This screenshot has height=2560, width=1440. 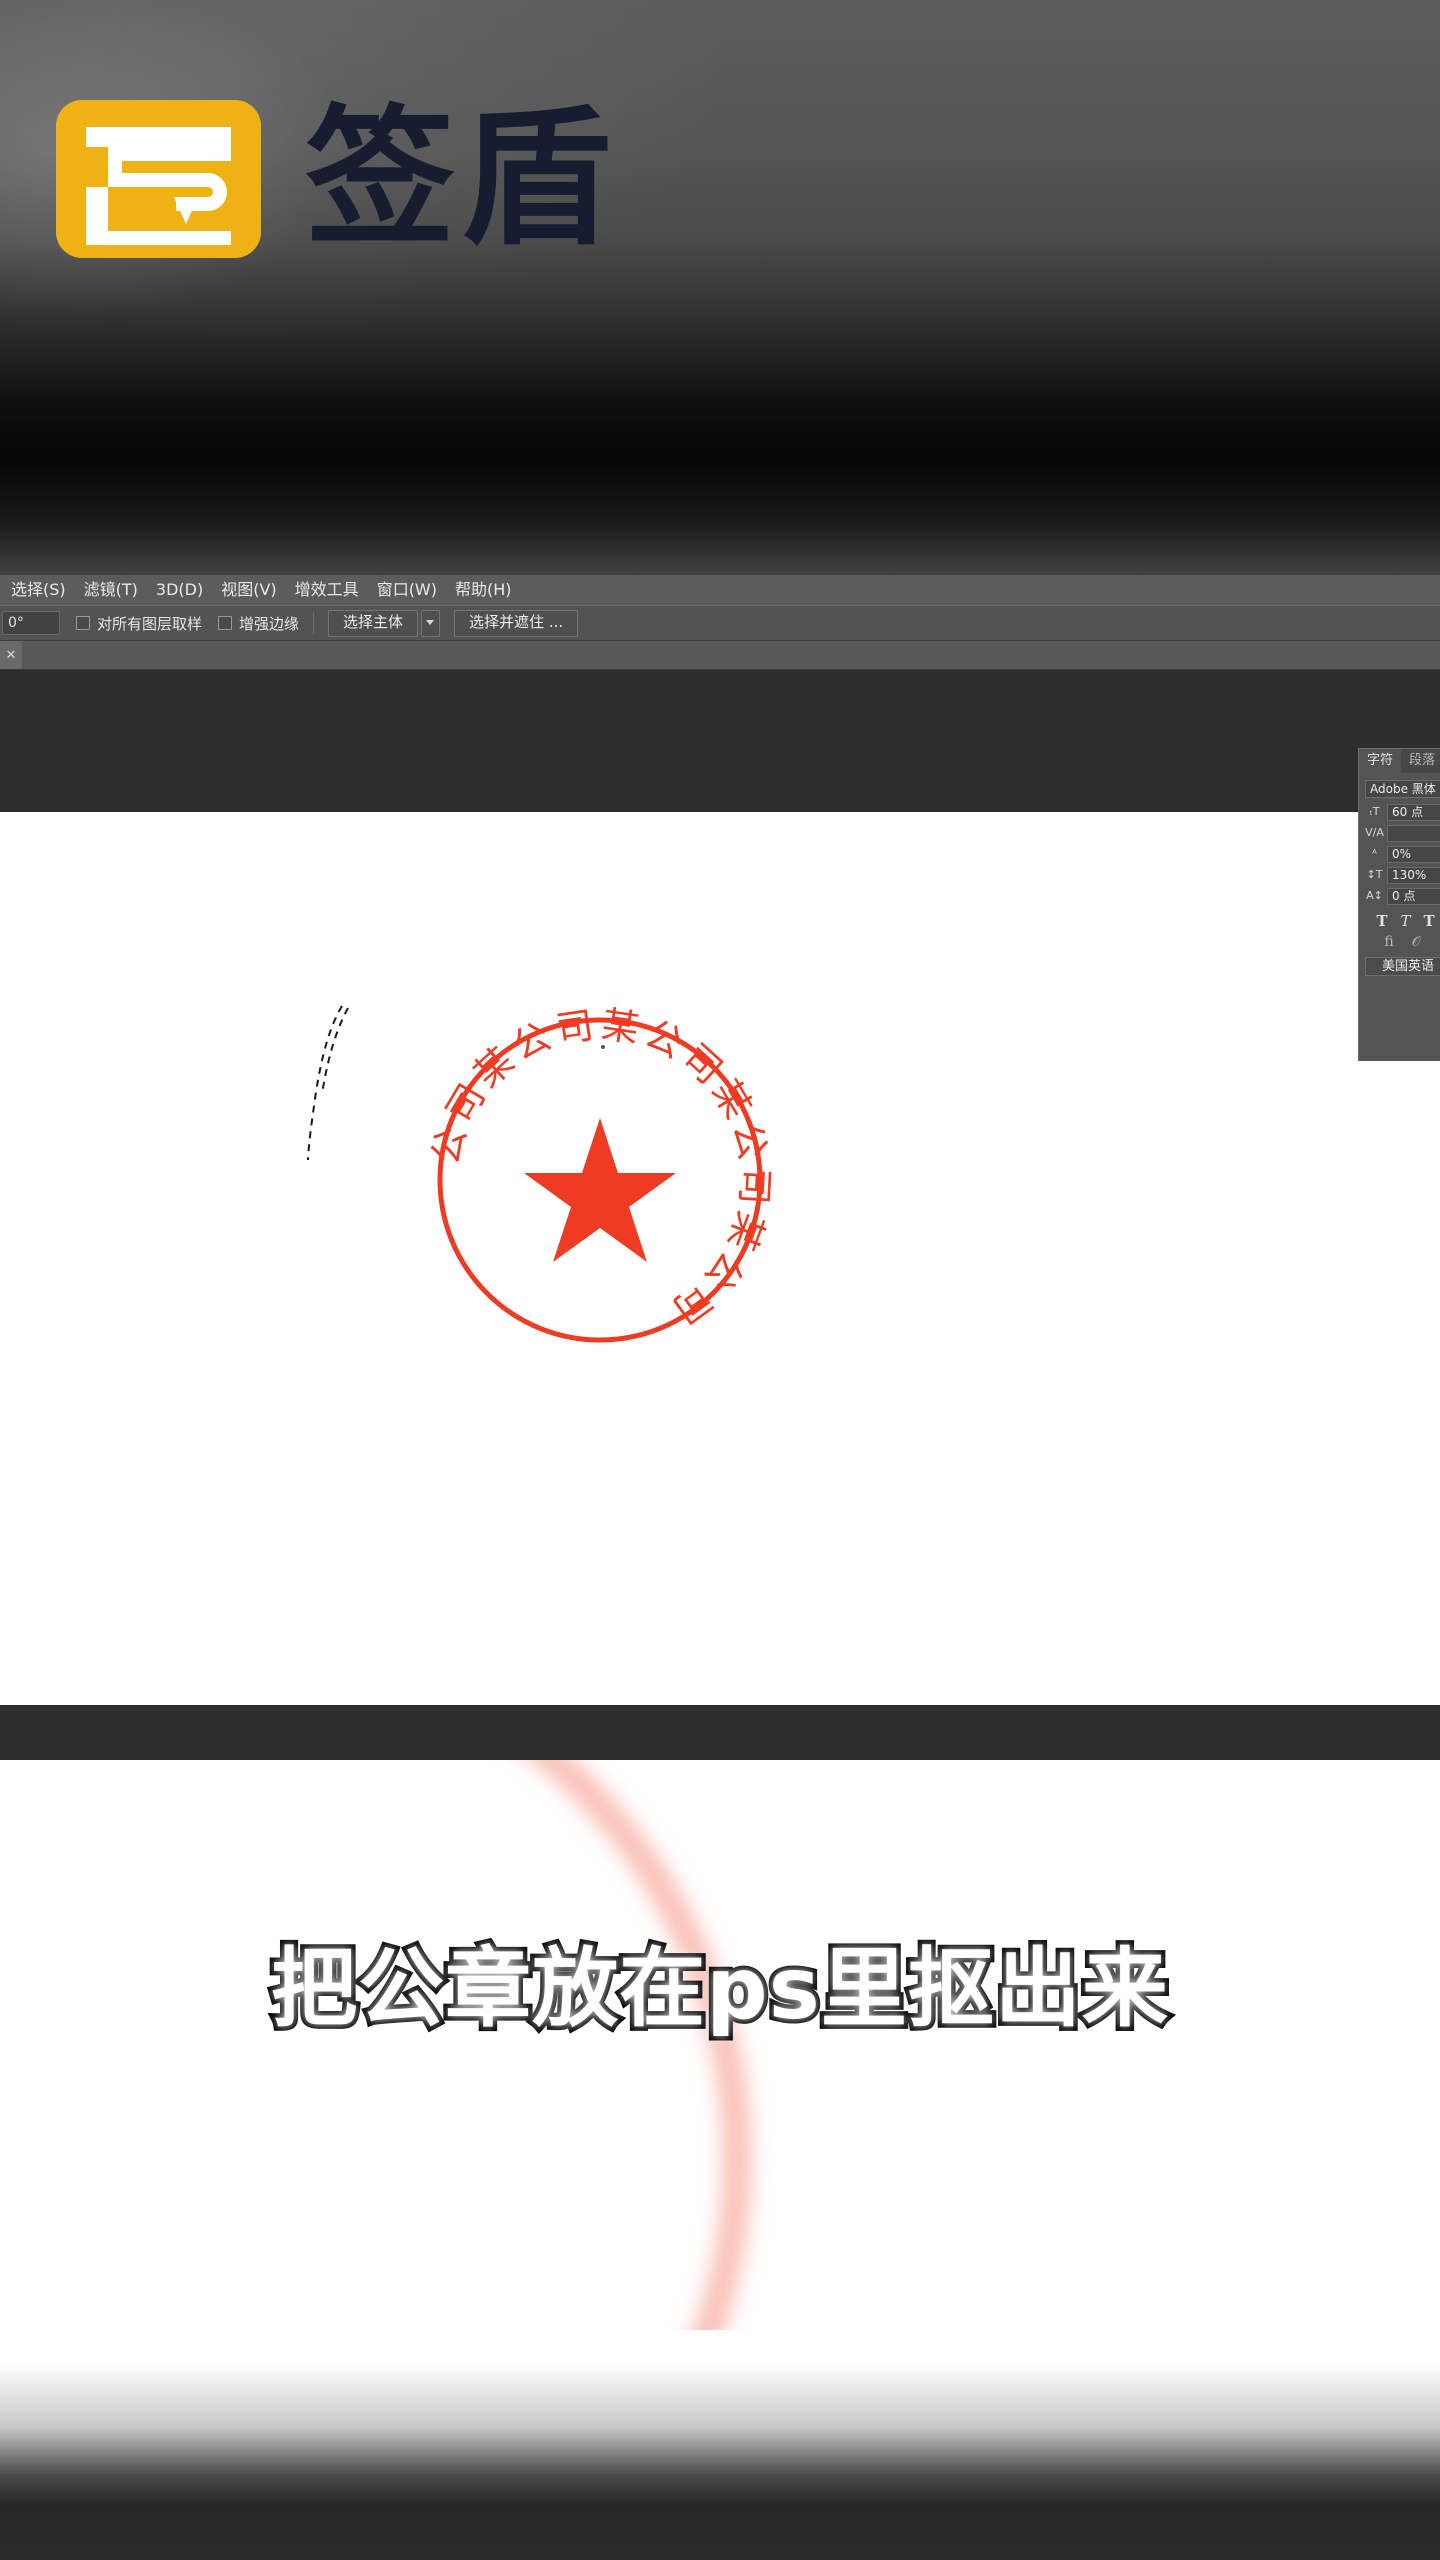 What do you see at coordinates (407, 590) in the screenshot?
I see `menu-window: 窗口(W)` at bounding box center [407, 590].